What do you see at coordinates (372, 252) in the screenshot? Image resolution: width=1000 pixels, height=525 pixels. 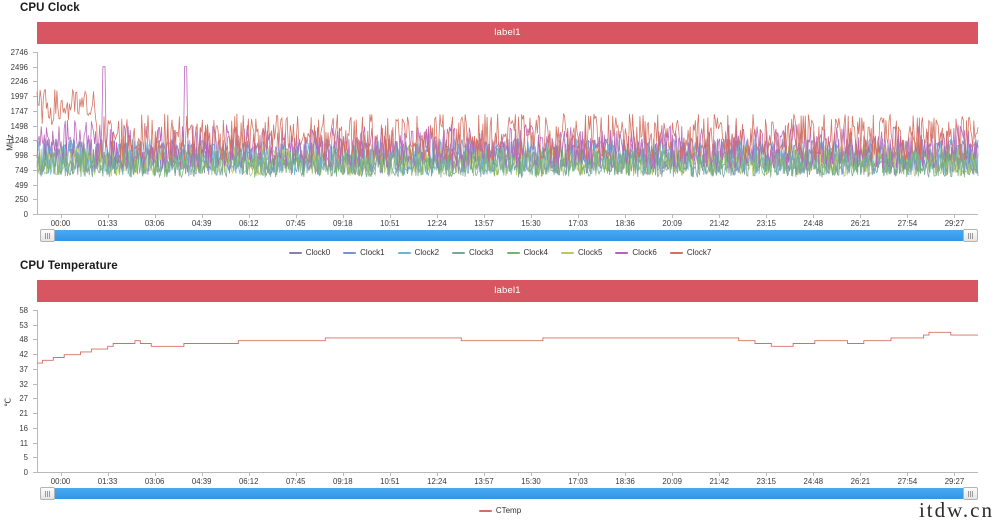 I see `legend-label: Clock1` at bounding box center [372, 252].